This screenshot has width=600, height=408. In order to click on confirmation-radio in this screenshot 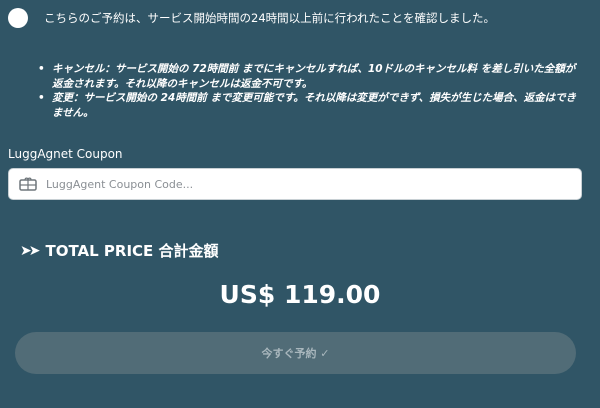, I will do `click(18, 18)`.